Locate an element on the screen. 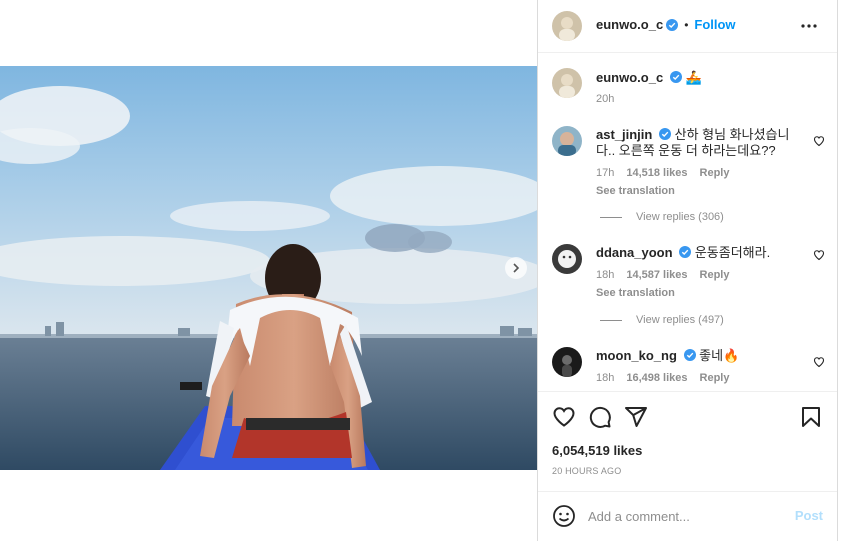 This screenshot has height=541, width=841. heart-icon is located at coordinates (564, 417).